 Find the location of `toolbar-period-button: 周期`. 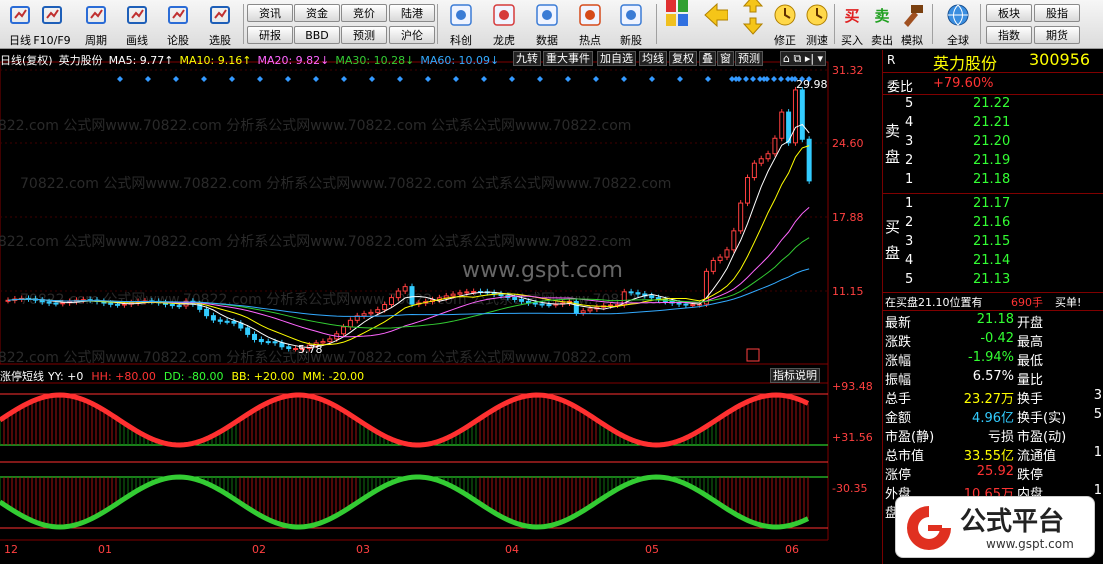

toolbar-period-button: 周期 is located at coordinates (96, 24).